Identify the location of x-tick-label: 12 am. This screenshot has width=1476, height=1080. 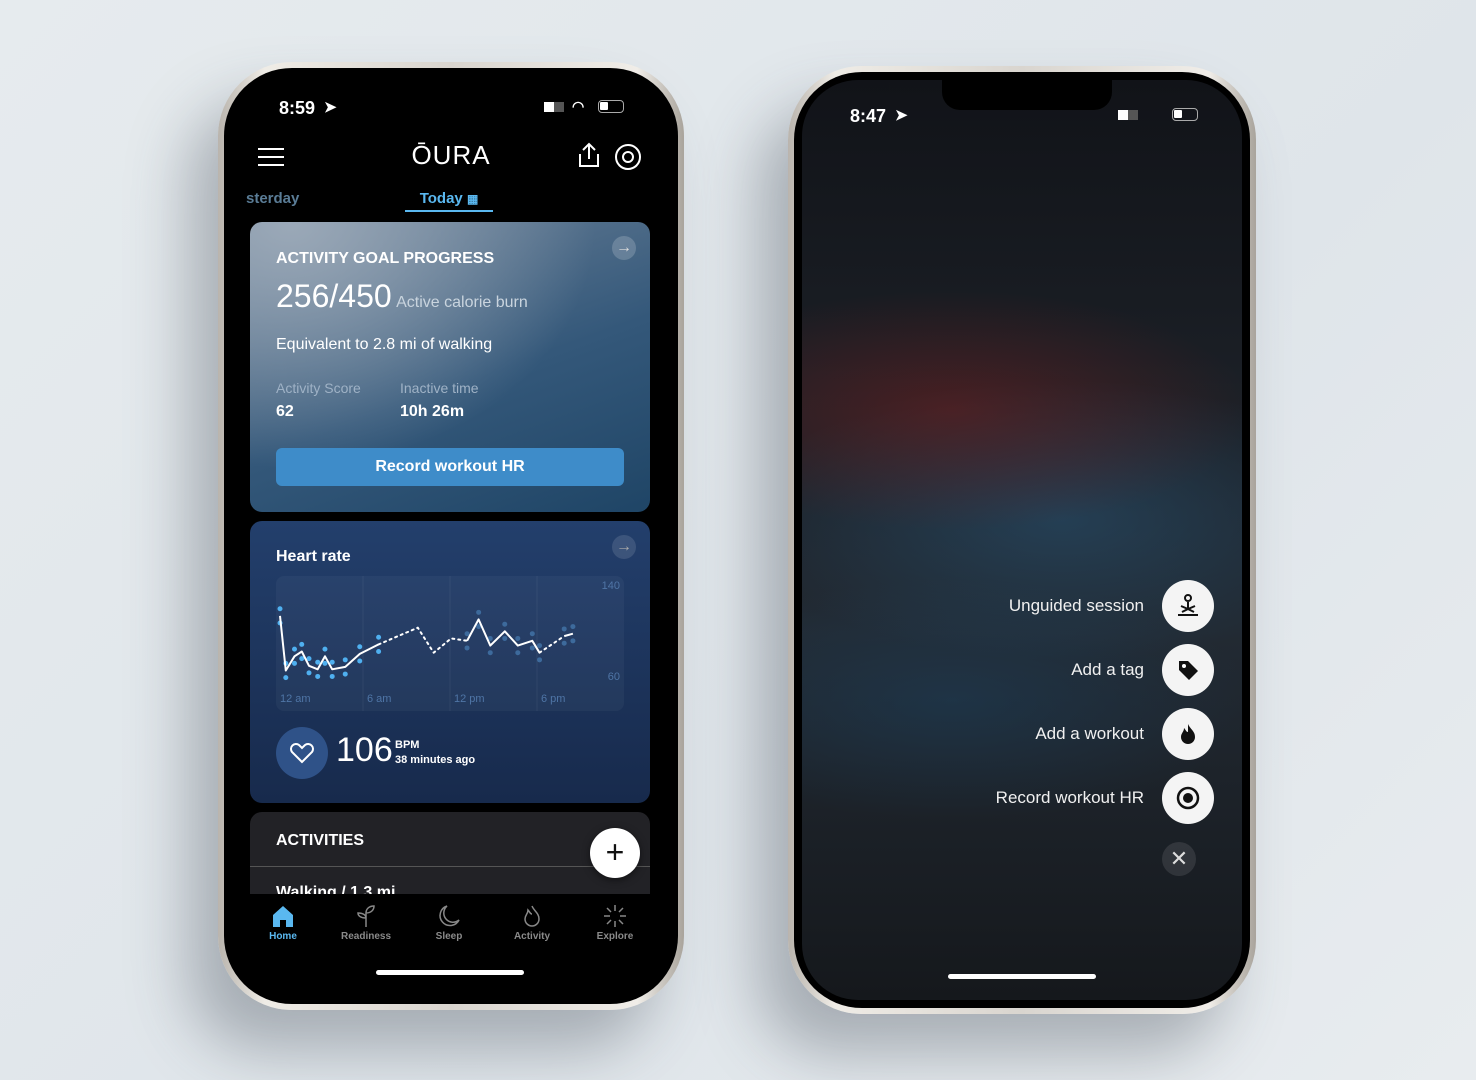
(295, 699).